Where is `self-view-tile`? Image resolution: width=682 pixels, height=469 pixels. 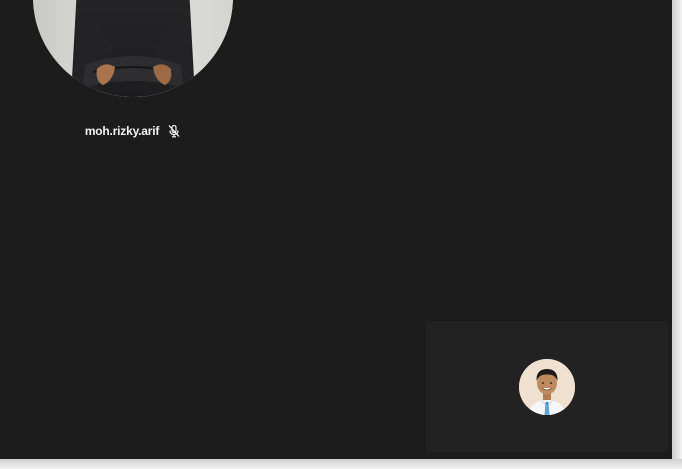 self-view-tile is located at coordinates (547, 386).